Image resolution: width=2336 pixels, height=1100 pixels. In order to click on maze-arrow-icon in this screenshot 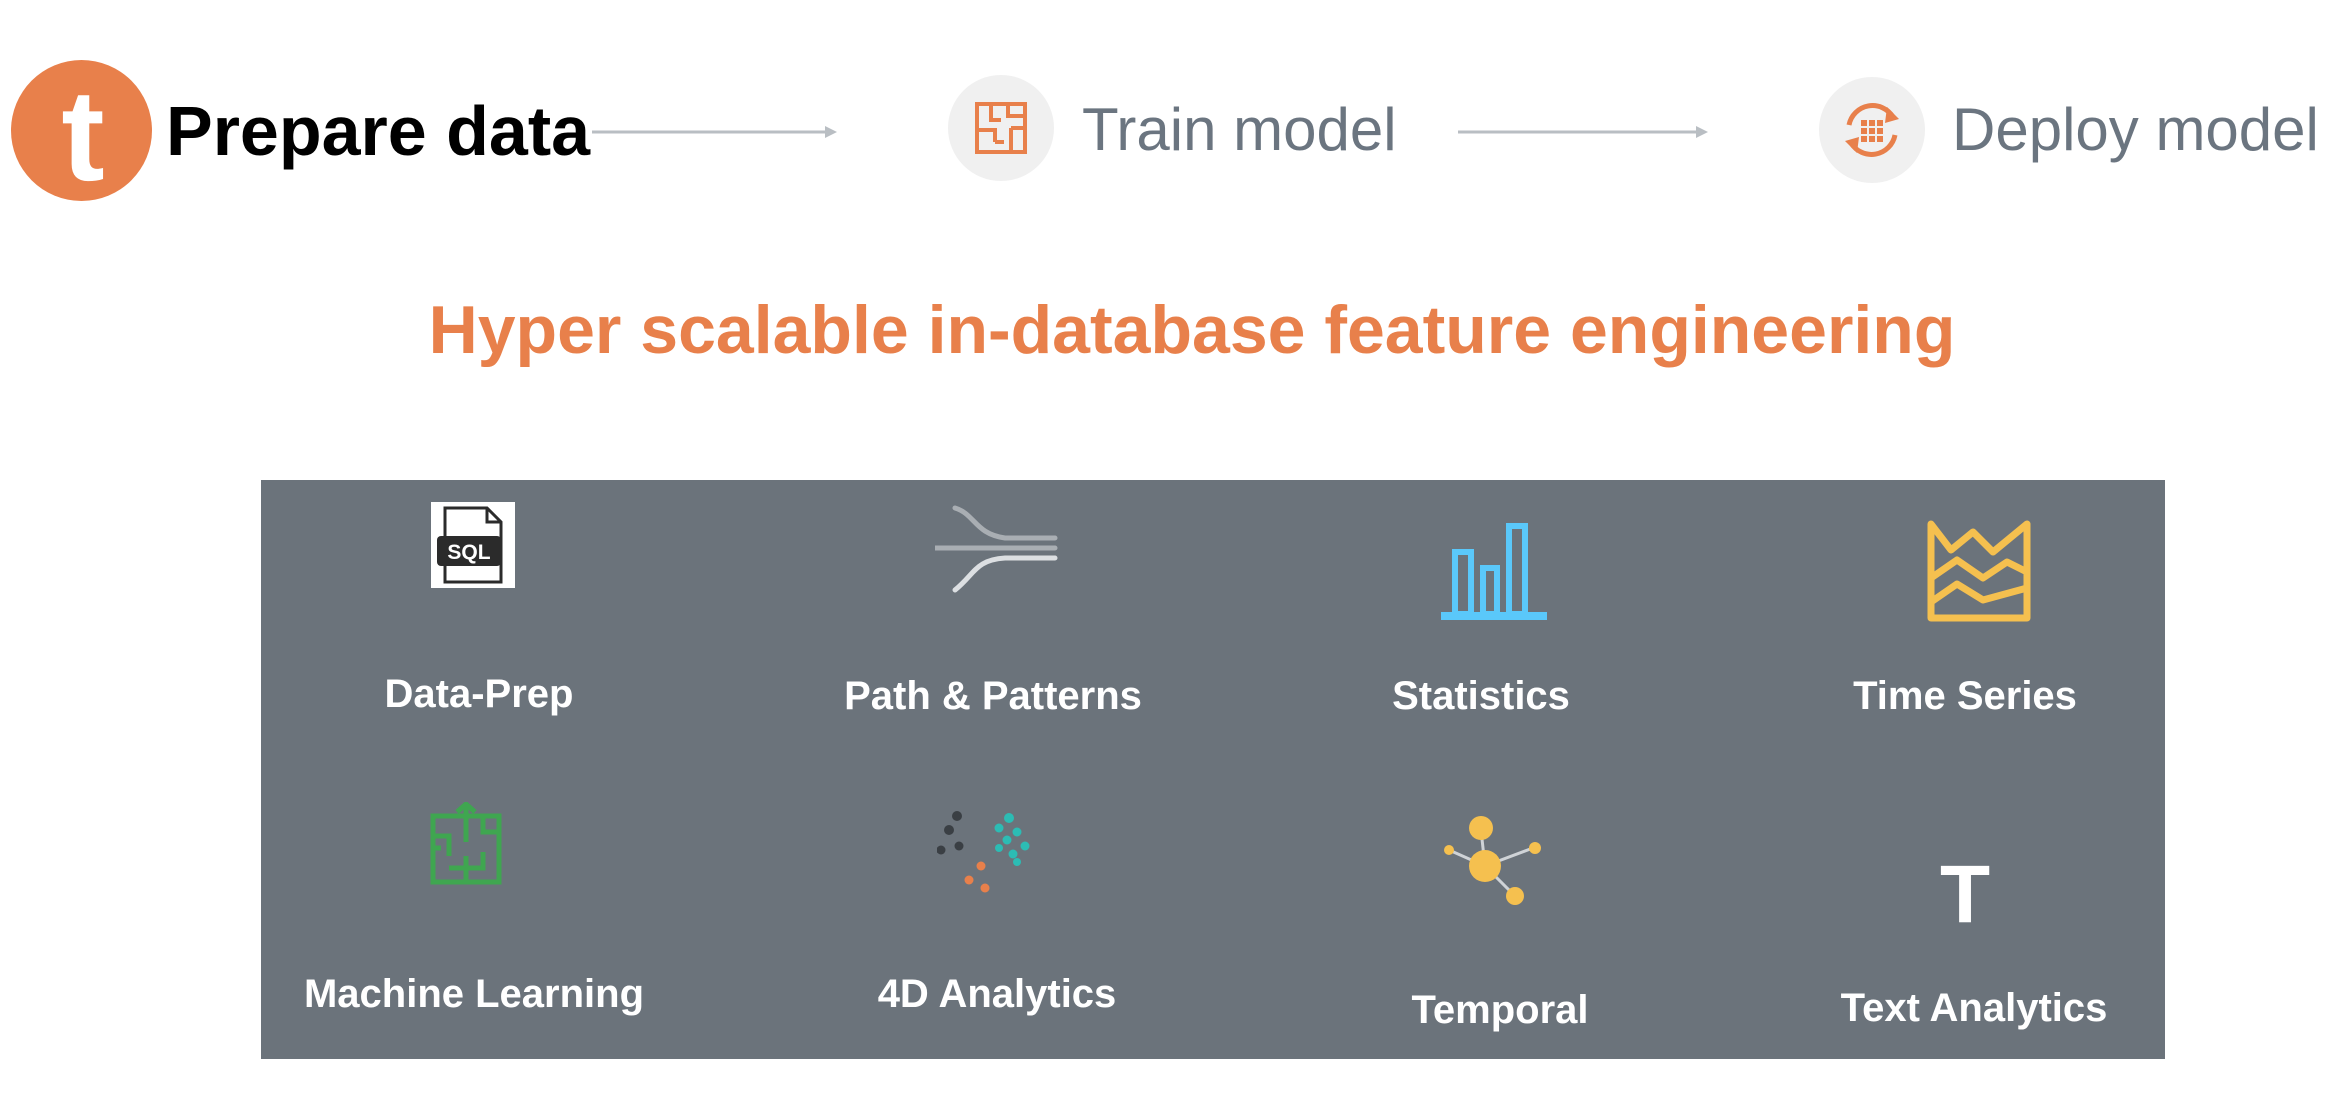, I will do `click(466, 843)`.